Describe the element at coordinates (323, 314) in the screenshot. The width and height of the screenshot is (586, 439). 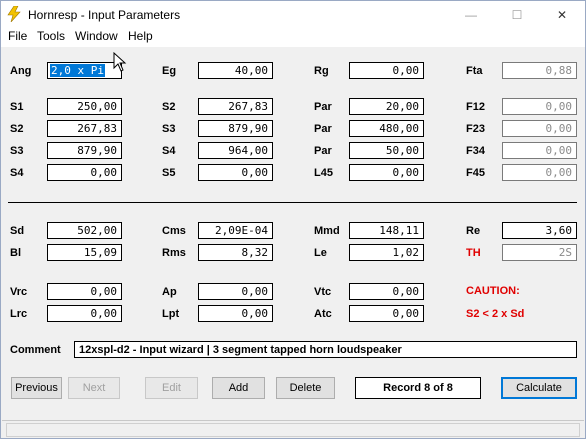
I see `atc-label: Atc` at that location.